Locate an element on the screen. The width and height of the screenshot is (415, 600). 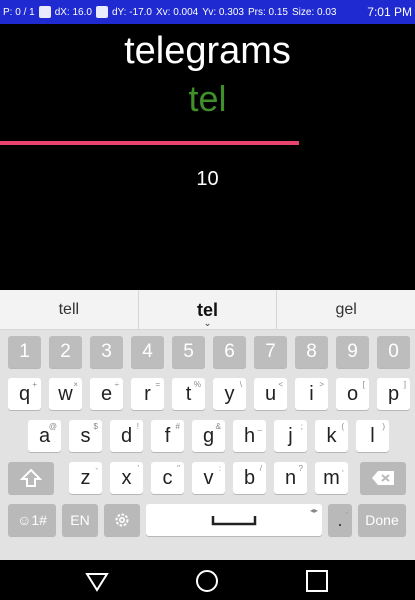
settings-key is located at coordinates (122, 520).